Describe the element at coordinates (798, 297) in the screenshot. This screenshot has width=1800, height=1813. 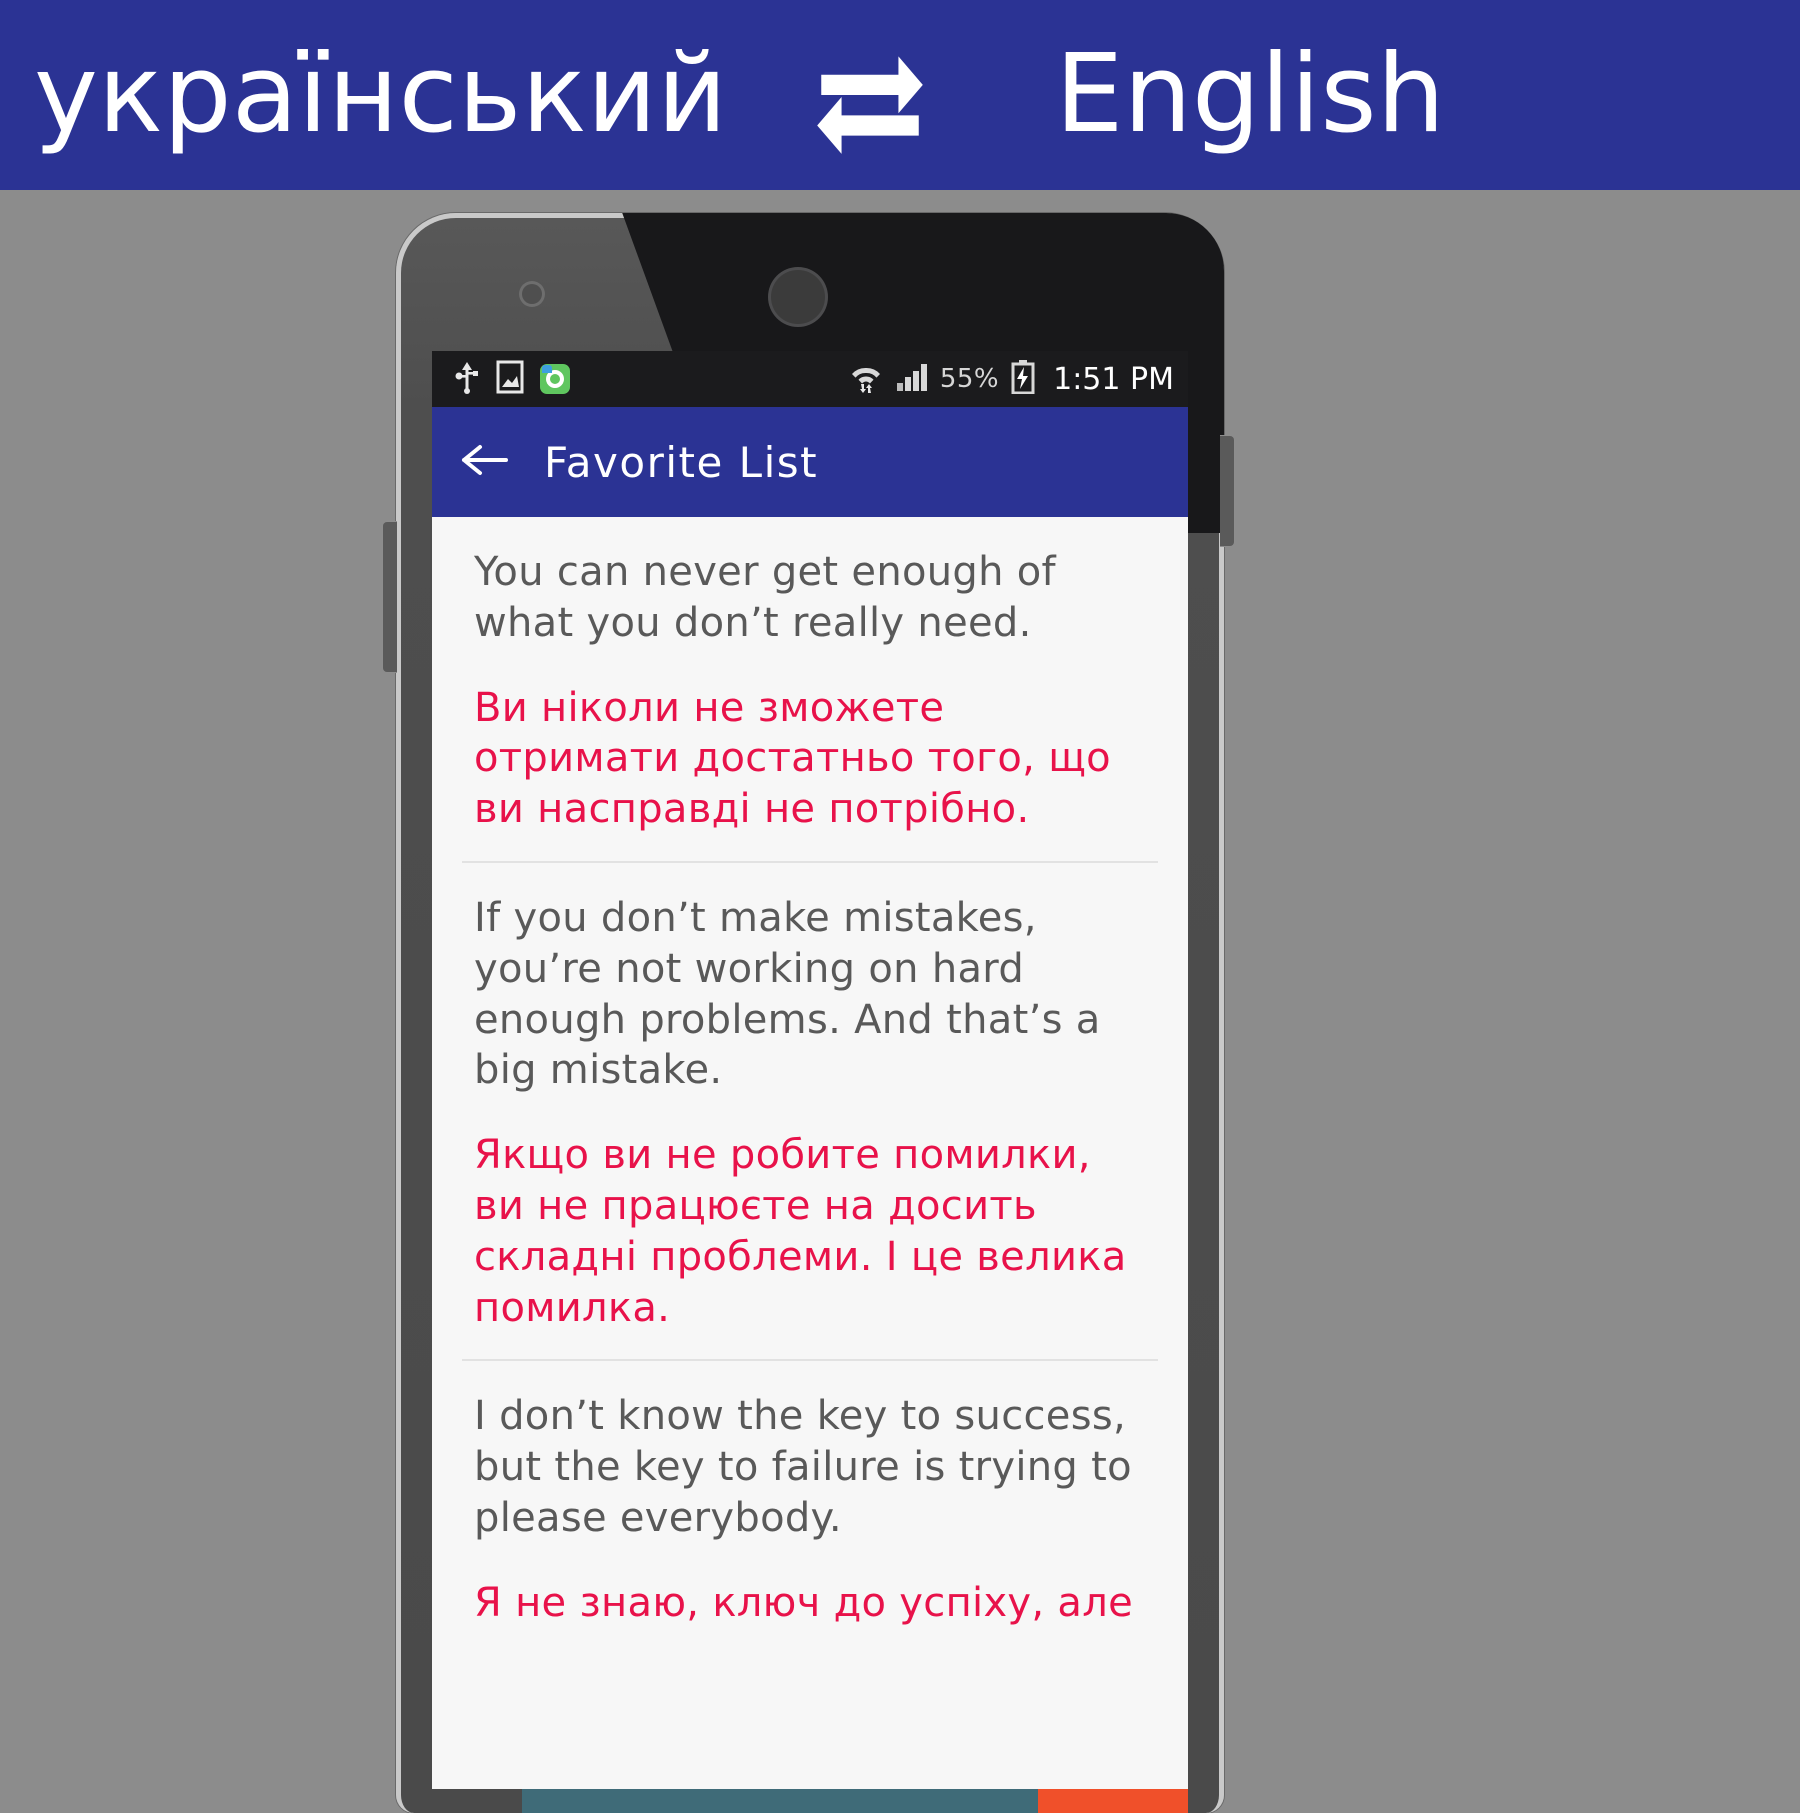
I see `speaker-grill-icon` at that location.